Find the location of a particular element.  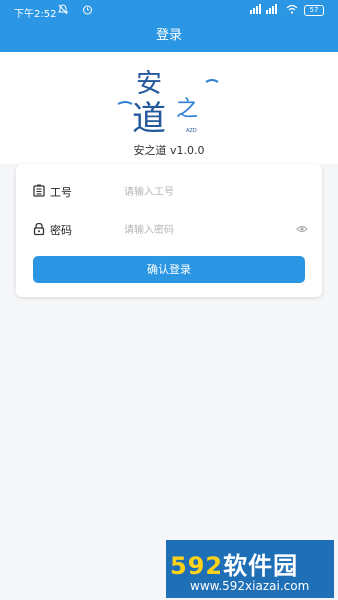

status-time: 下午2:52 is located at coordinates (35, 14).